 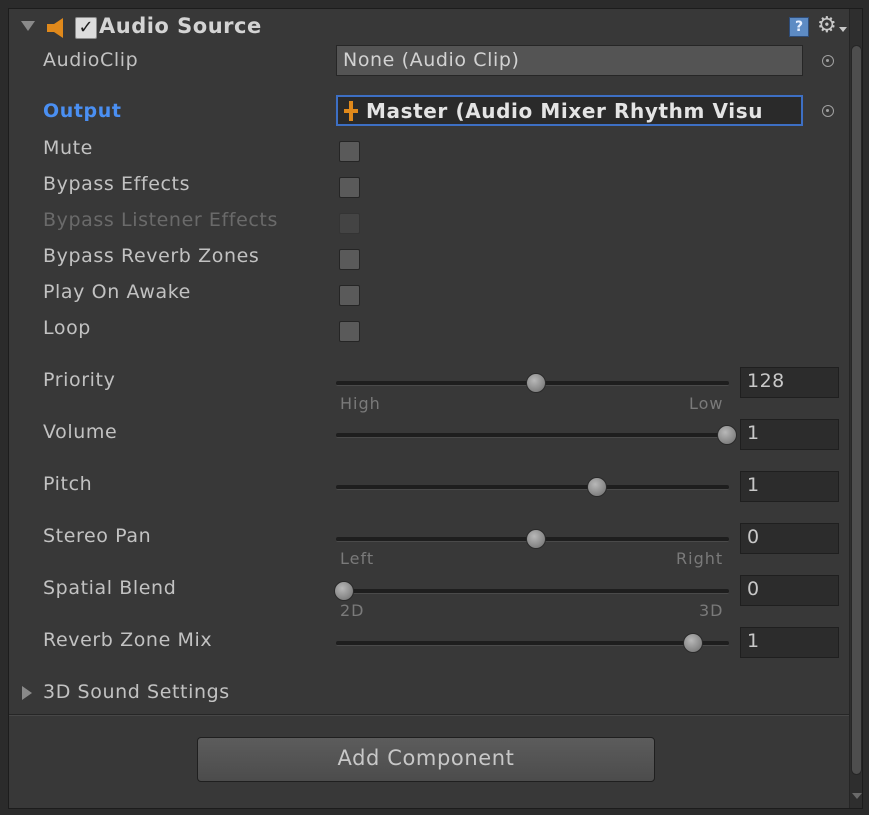 I want to click on priority-value-field: 128, so click(x=789, y=382).